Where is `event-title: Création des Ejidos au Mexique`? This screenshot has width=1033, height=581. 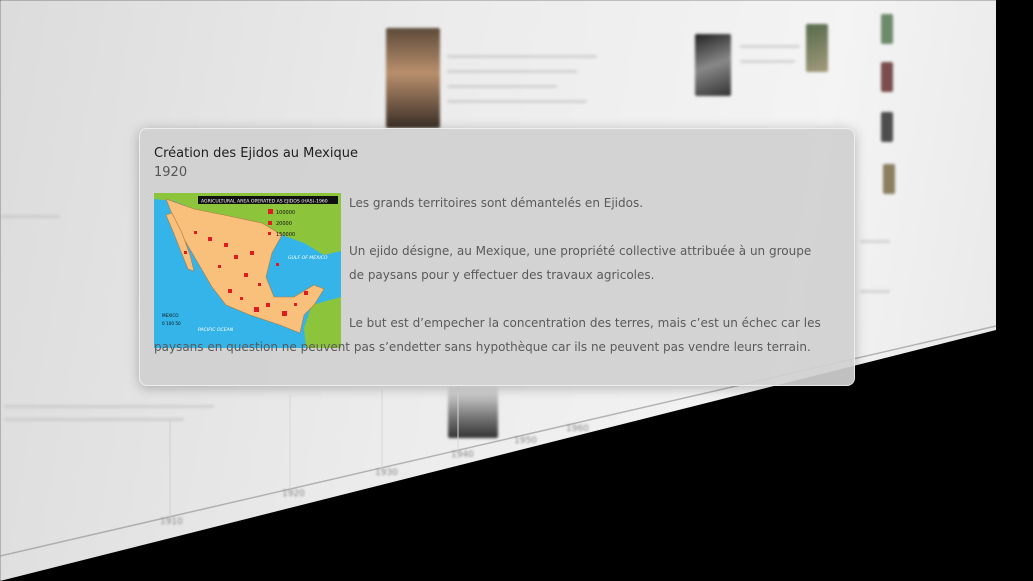
event-title: Création des Ejidos au Mexique is located at coordinates (256, 153).